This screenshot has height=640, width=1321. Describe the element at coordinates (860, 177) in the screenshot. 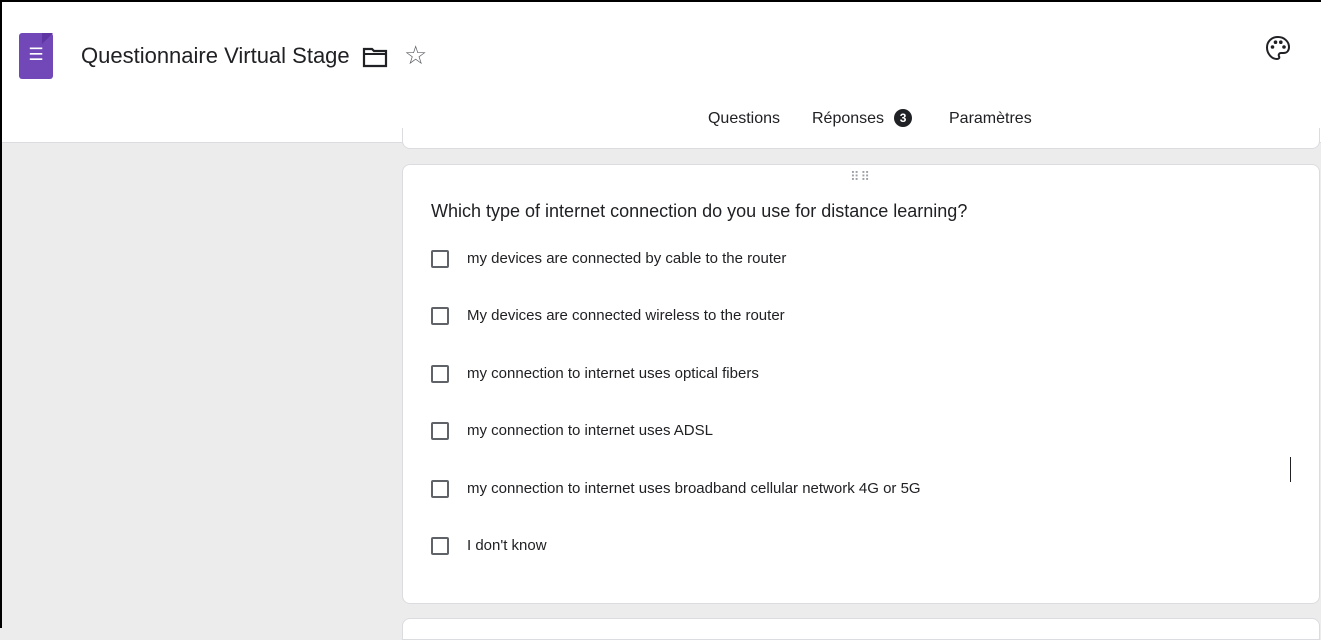

I see `drag-handle-icon: ⠿⠿` at that location.